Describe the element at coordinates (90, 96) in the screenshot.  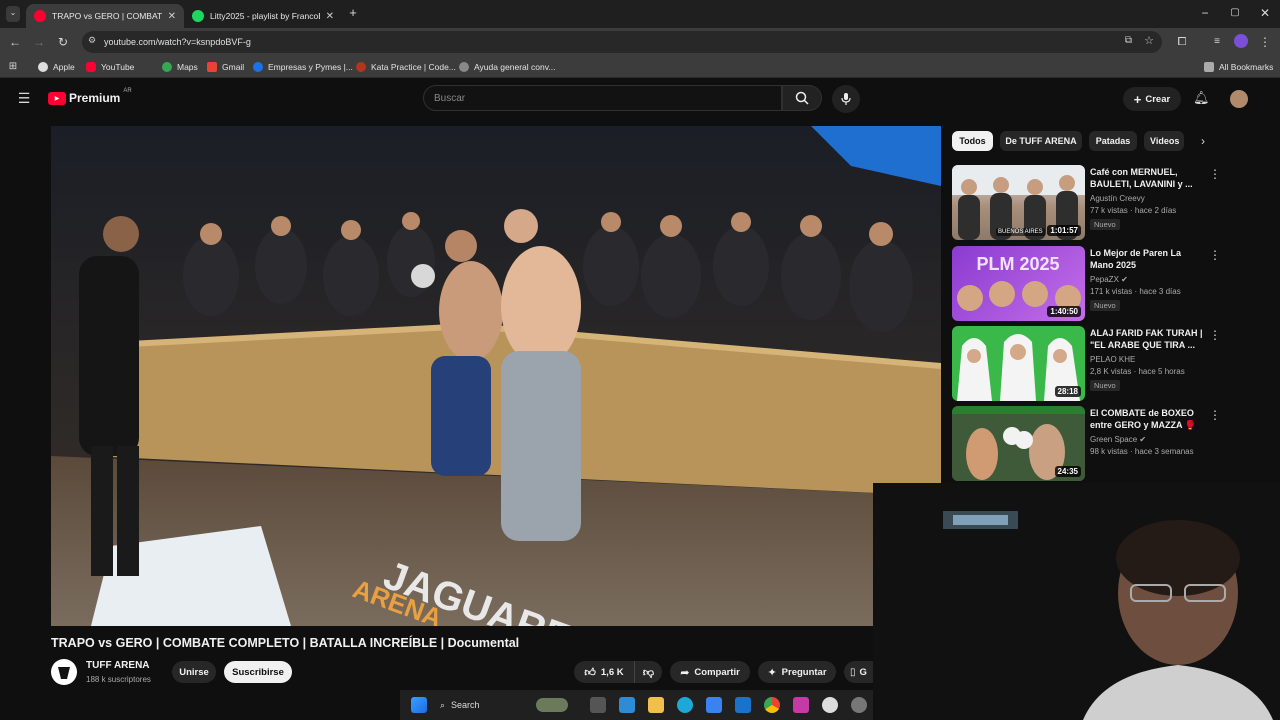
I see `youtube-logo: ▶ Premium AR` at that location.